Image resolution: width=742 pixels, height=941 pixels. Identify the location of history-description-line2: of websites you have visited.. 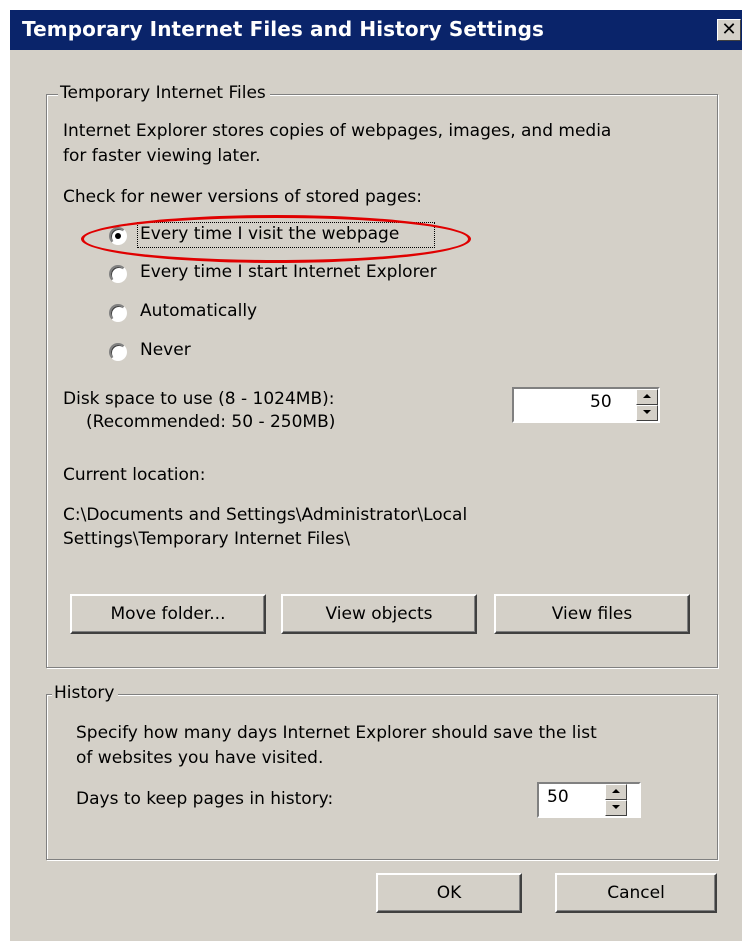
(200, 758).